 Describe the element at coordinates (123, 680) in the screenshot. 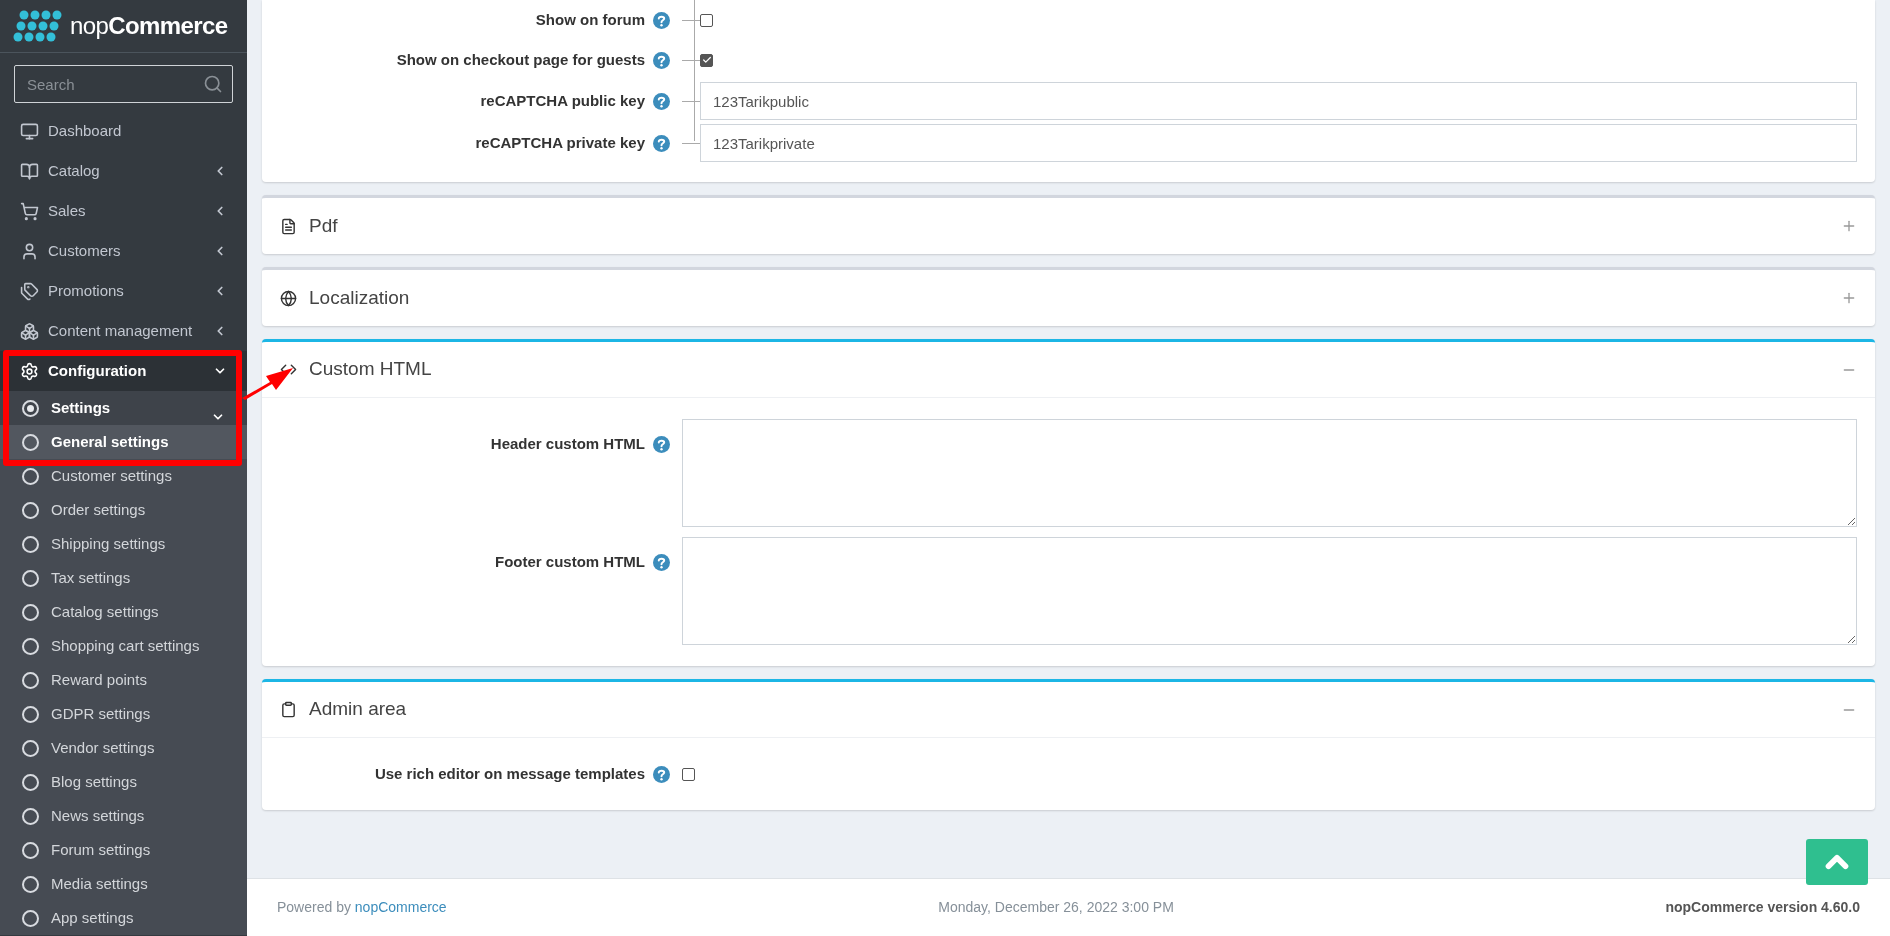

I see `nav-subitem: Reward points` at that location.